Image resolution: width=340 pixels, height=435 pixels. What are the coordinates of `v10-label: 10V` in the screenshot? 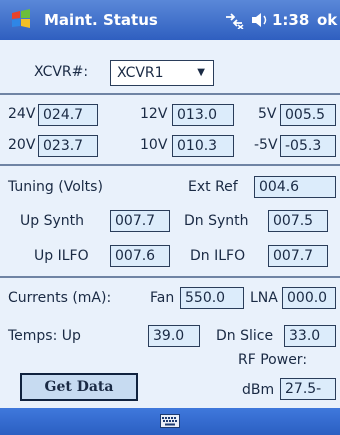 It's located at (154, 145).